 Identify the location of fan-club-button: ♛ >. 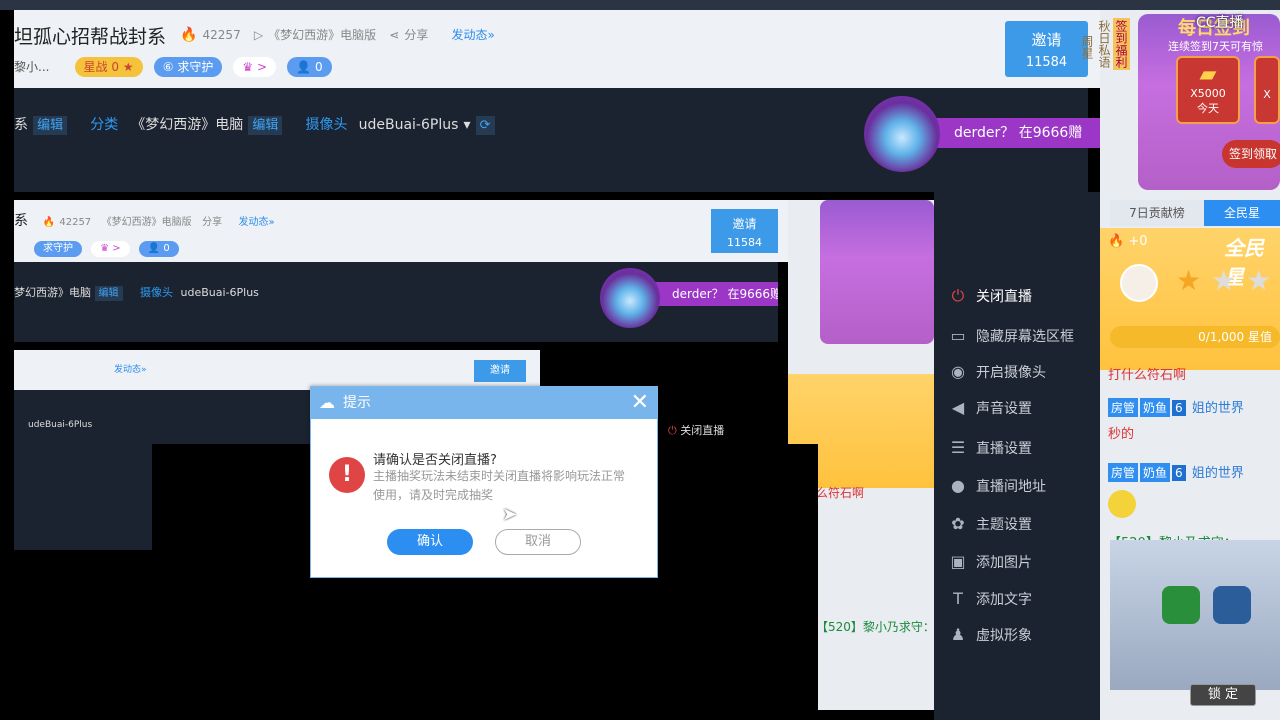
(255, 67).